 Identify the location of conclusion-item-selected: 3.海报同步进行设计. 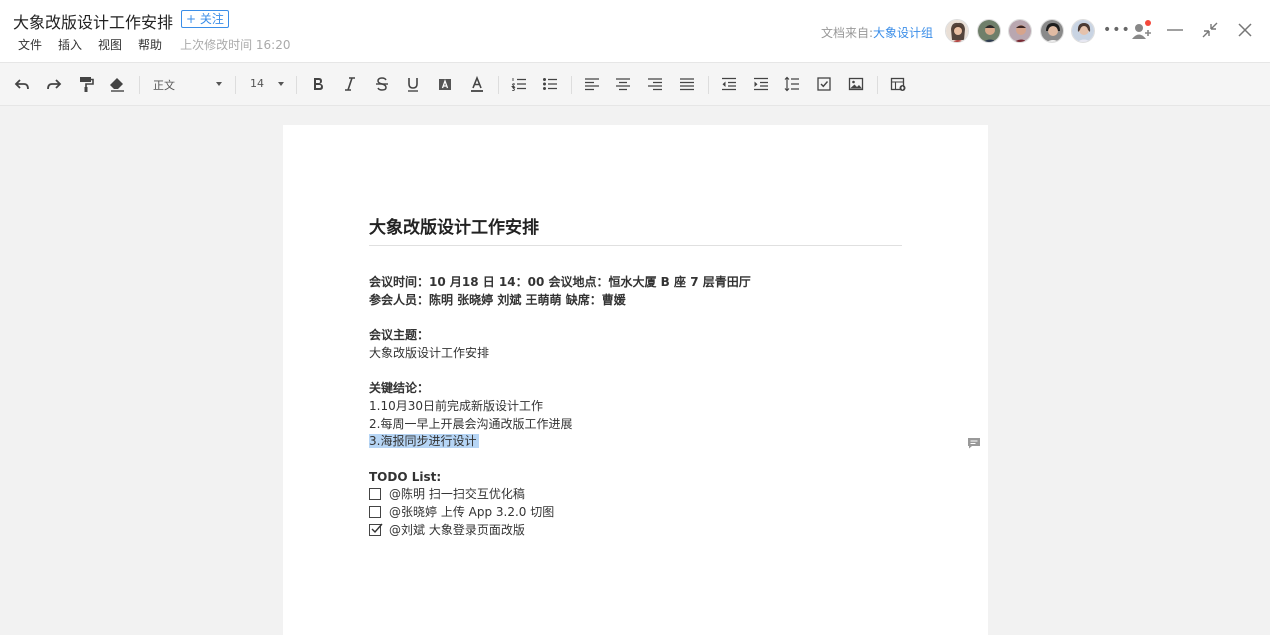
(424, 441).